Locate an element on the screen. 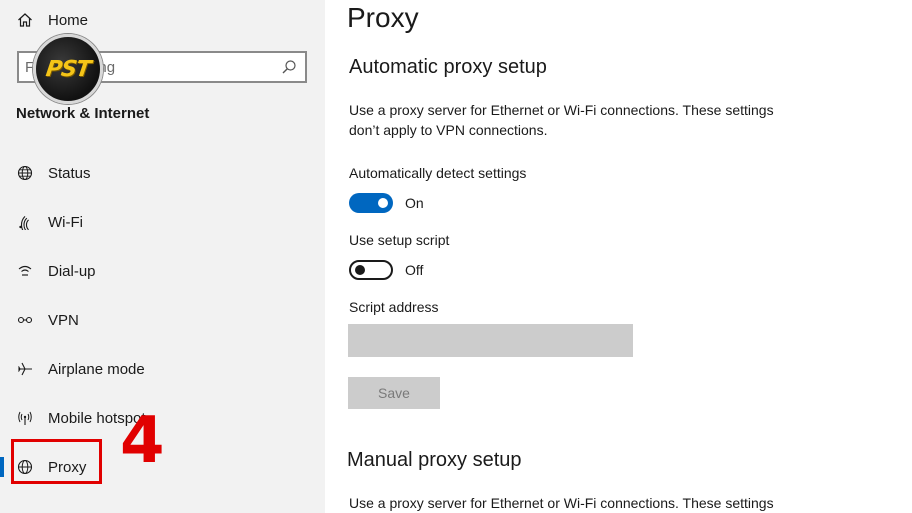 The width and height of the screenshot is (912, 513). manual-proxy-heading: Manual proxy setup is located at coordinates (434, 460).